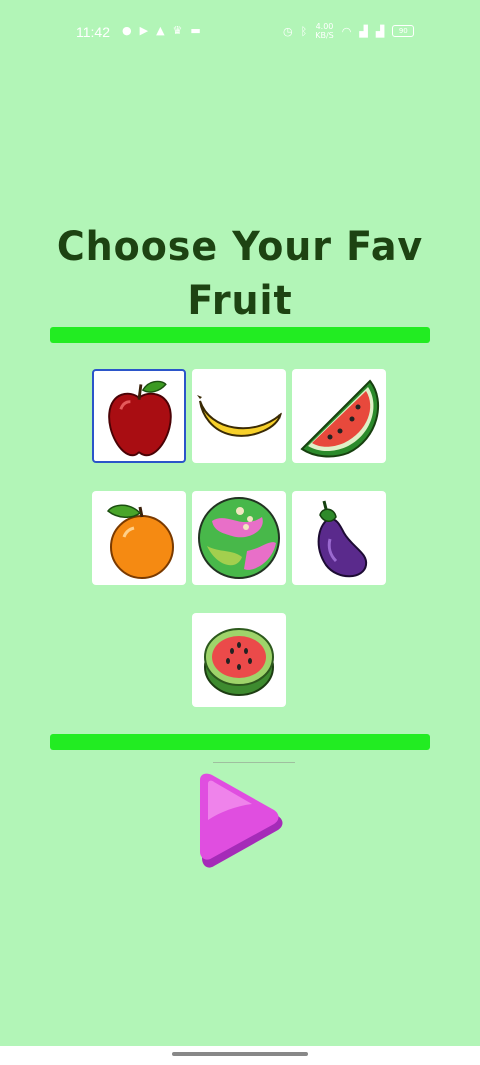 The image size is (480, 1065). I want to click on youtube-icon: ▶, so click(144, 30).